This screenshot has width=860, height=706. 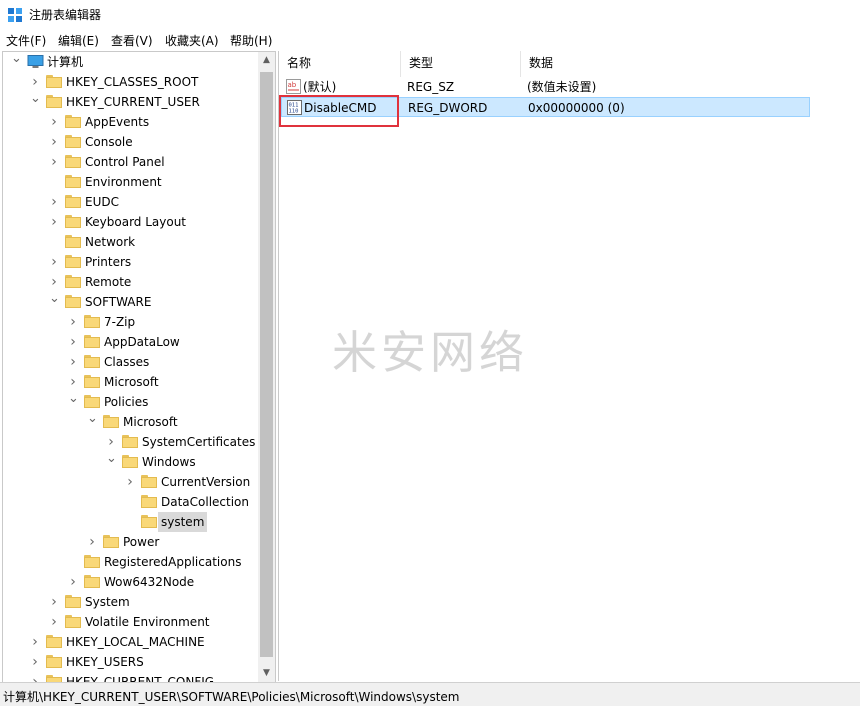 What do you see at coordinates (129, 442) in the screenshot?
I see `tree-item: › SystemCertificates` at bounding box center [129, 442].